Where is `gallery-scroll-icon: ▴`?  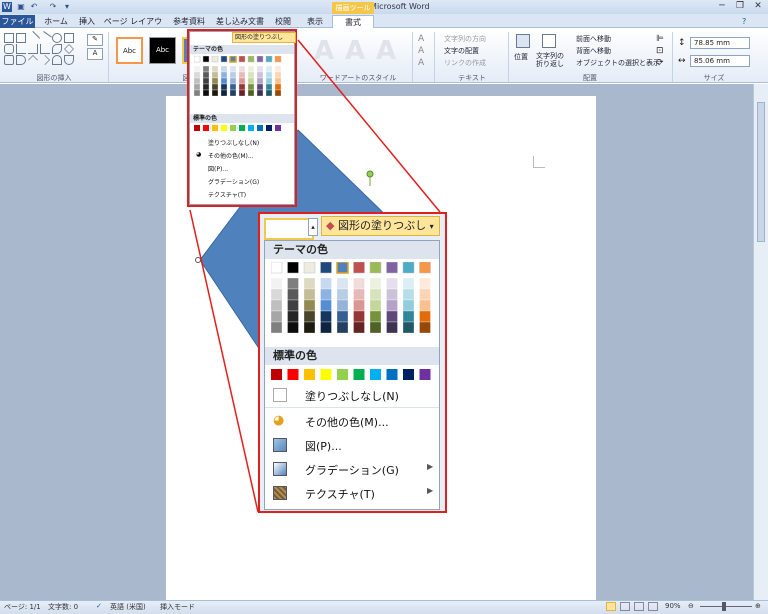 gallery-scroll-icon: ▴ is located at coordinates (313, 227).